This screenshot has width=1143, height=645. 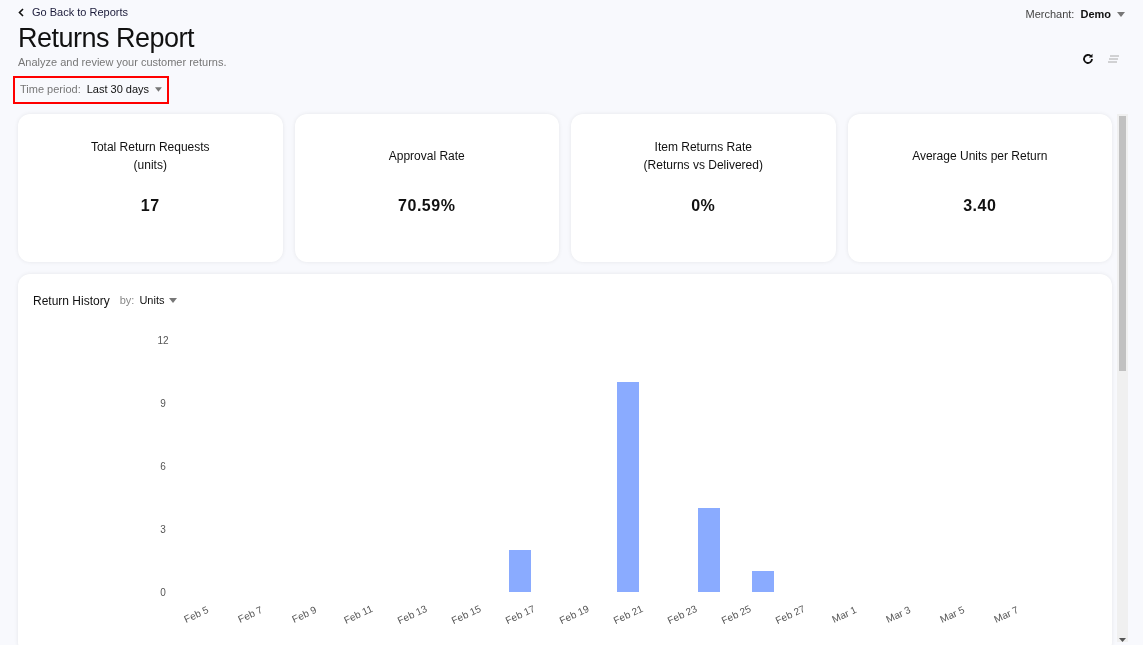 What do you see at coordinates (703, 165) in the screenshot?
I see `stat-subtitle: (Returns vs Delivered)` at bounding box center [703, 165].